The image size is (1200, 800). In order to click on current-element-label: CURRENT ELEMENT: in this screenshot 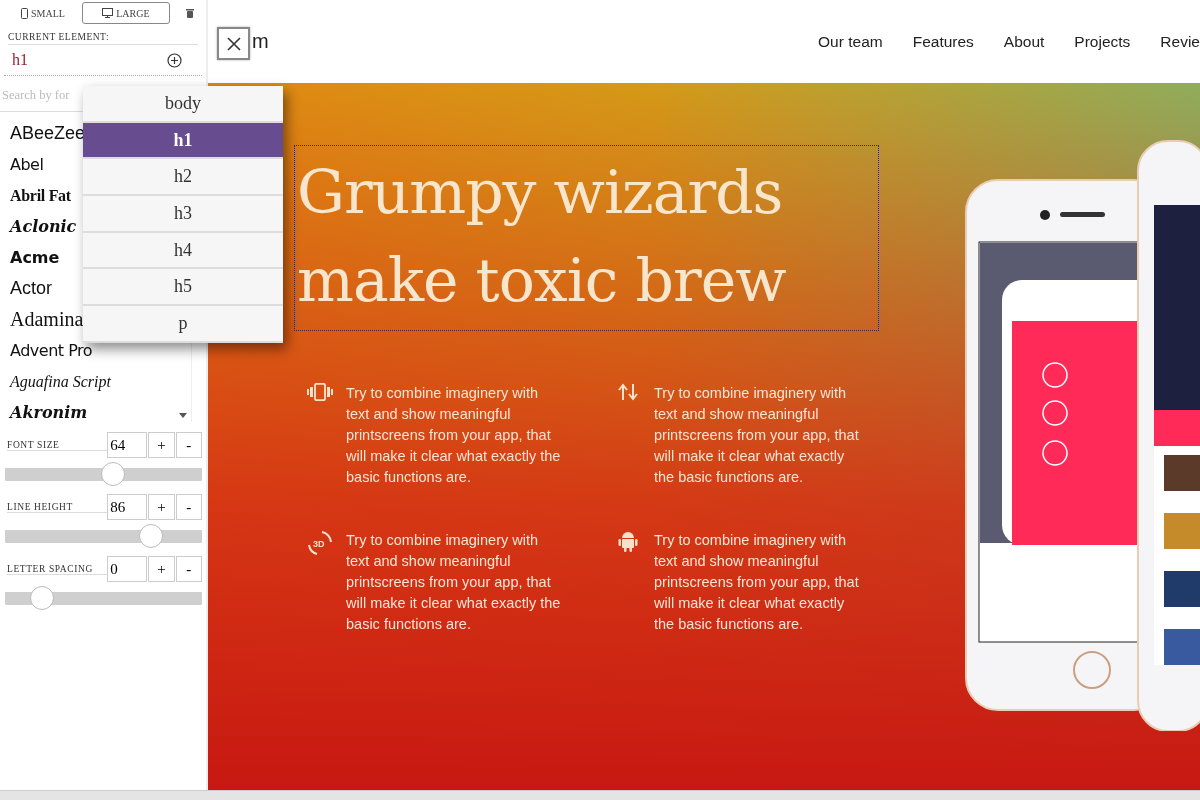, I will do `click(103, 38)`.